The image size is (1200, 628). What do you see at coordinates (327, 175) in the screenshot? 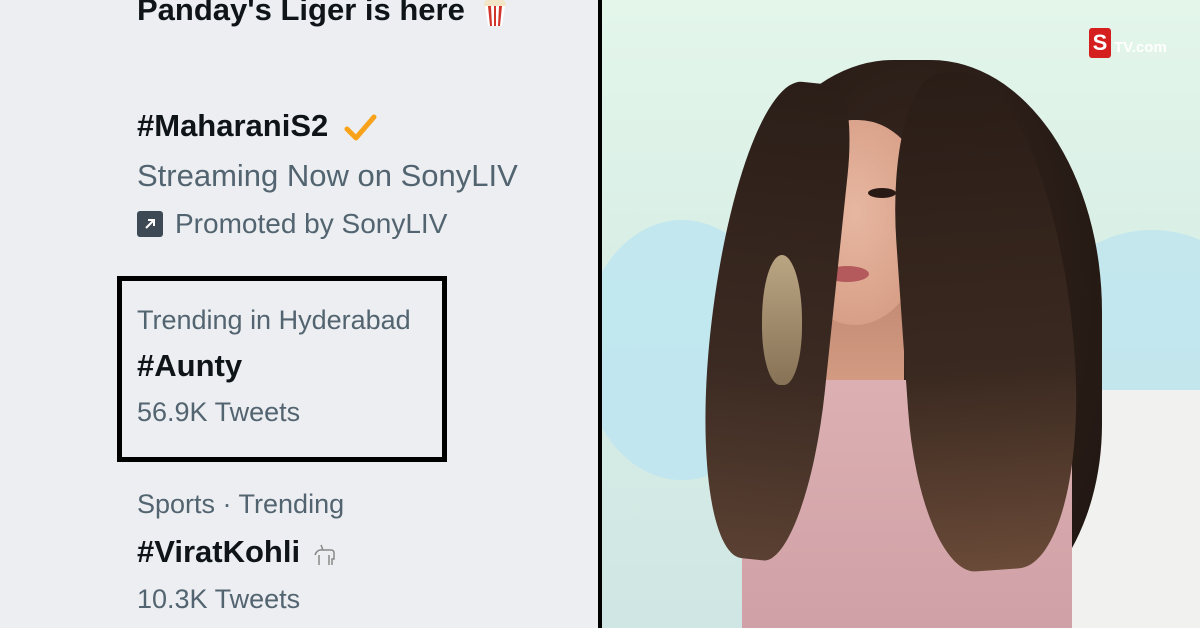
I see `promo-description: Streaming Now on SonyLIV` at bounding box center [327, 175].